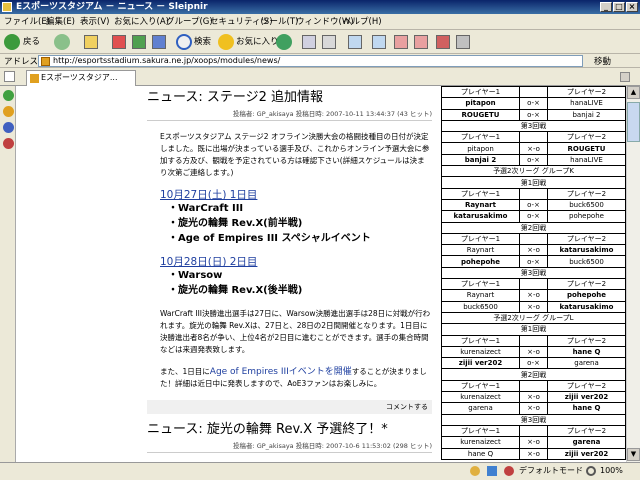  Describe the element at coordinates (309, 42) in the screenshot. I see `mail-icon` at that location.